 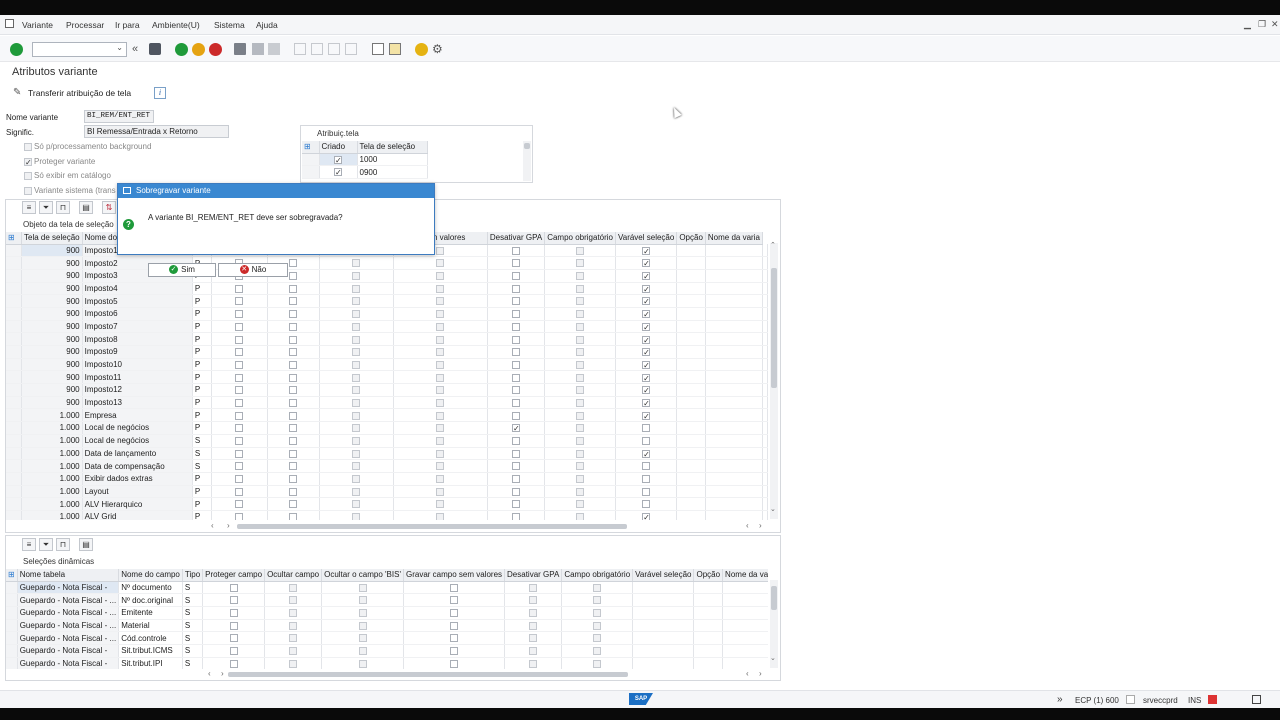 I want to click on details-icon: ≡, so click(x=29, y=207).